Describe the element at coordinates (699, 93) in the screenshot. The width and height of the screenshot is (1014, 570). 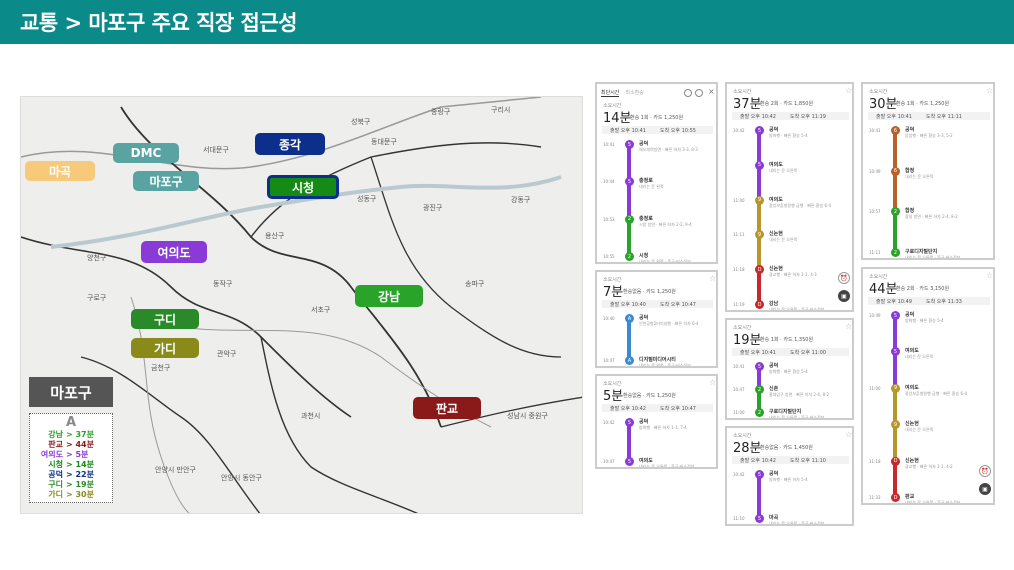
I see `compass-icon` at that location.